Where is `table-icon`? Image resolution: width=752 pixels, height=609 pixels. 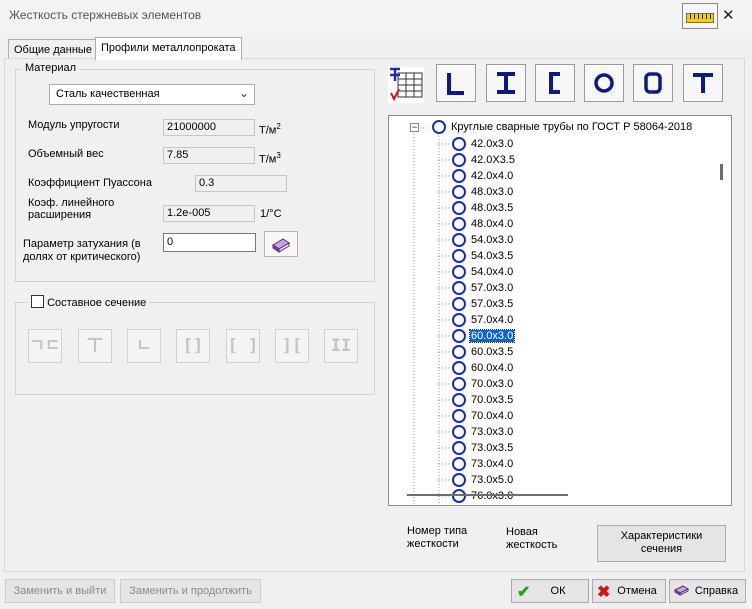
table-icon is located at coordinates (406, 85).